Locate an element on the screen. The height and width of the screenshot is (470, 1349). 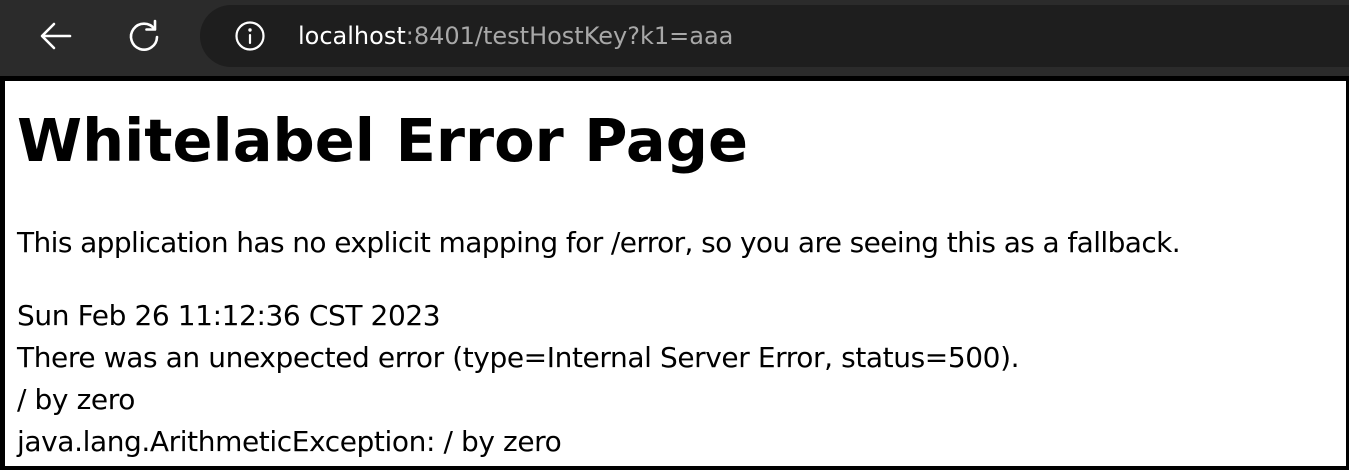
timestamp: Sun Feb 26 11:12:36 CST 2023 is located at coordinates (229, 315).